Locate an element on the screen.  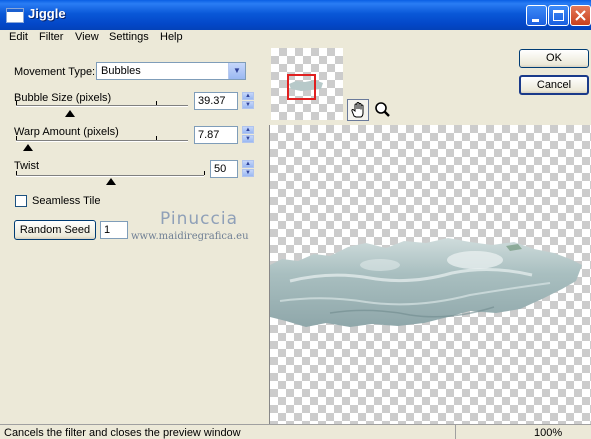
zoom-tool-button is located at coordinates (383, 110).